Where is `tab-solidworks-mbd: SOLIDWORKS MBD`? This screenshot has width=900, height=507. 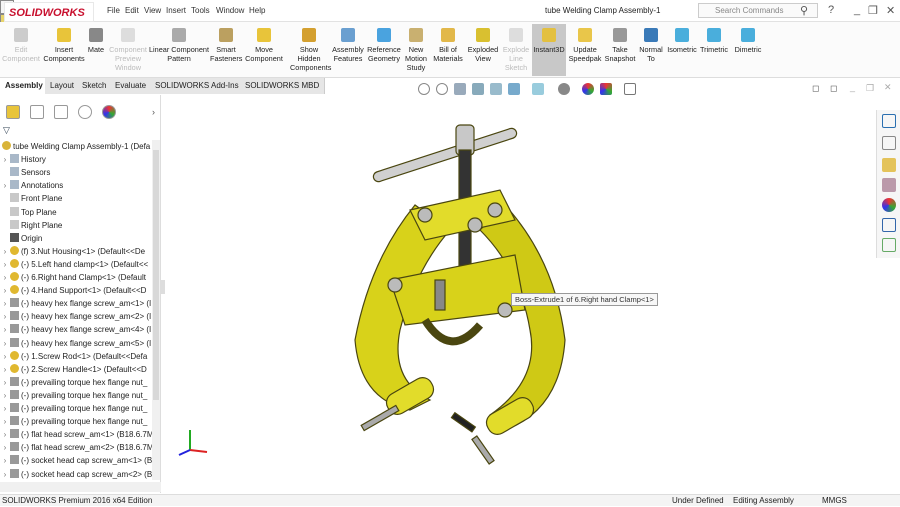 tab-solidworks-mbd: SOLIDWORKS MBD is located at coordinates (283, 86).